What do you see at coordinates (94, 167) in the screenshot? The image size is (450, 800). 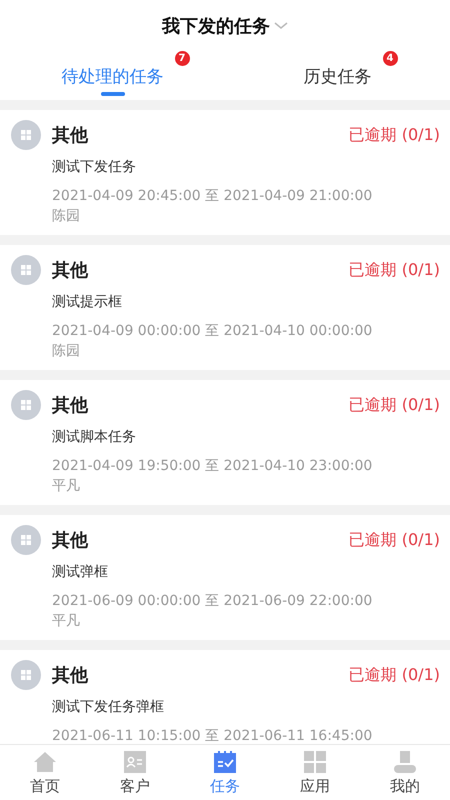 I see `task-name: 测试下发任务` at bounding box center [94, 167].